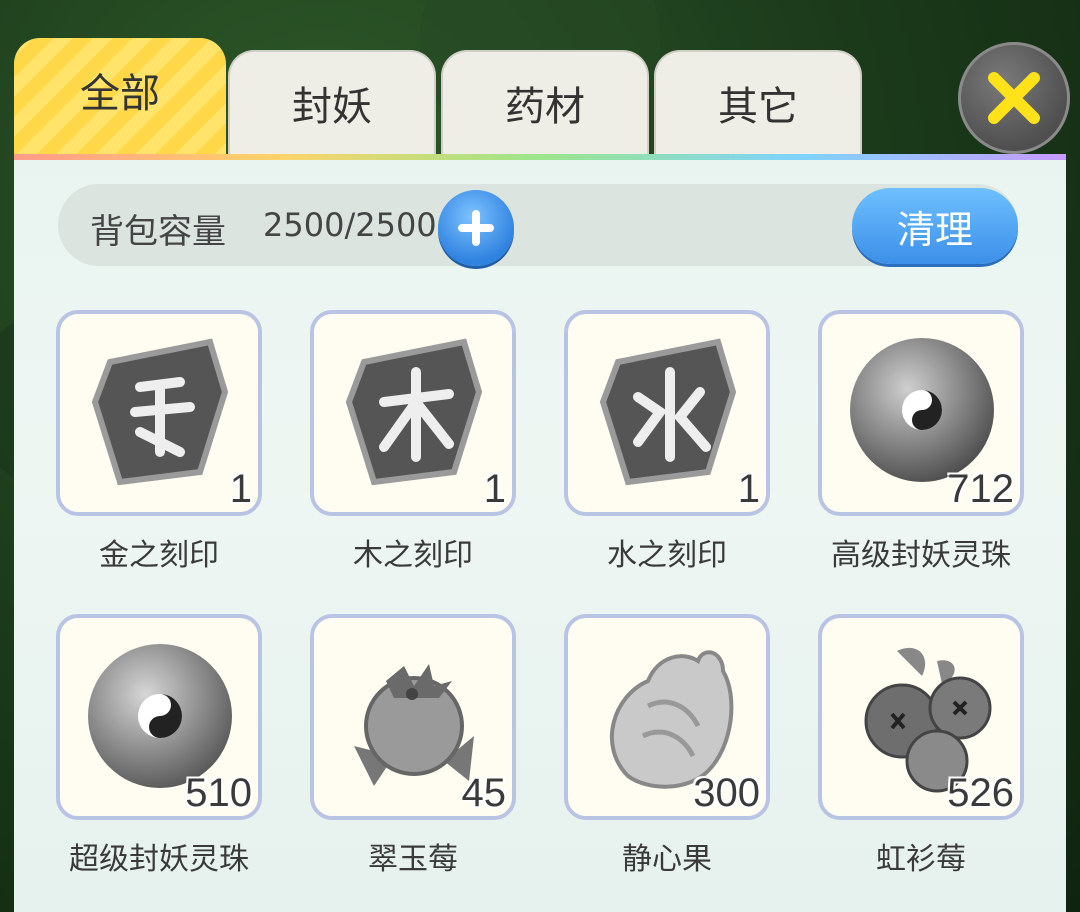 This screenshot has width=1080, height=912. I want to click on wood-seal-icon, so click(414, 412).